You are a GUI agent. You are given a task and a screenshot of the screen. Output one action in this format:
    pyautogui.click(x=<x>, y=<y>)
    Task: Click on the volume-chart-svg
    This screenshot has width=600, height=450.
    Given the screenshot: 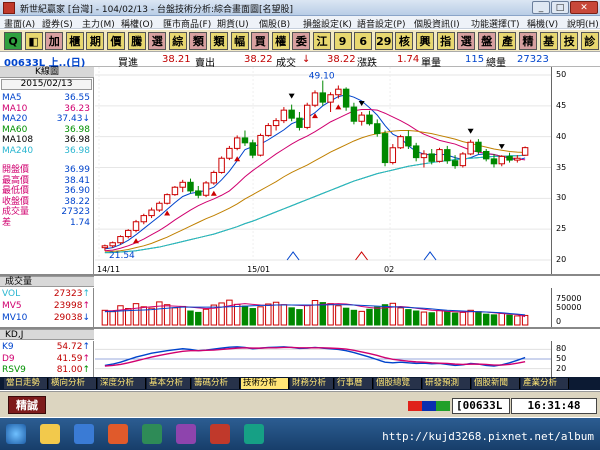 What is the action you would take?
    pyautogui.click(x=315, y=312)
    